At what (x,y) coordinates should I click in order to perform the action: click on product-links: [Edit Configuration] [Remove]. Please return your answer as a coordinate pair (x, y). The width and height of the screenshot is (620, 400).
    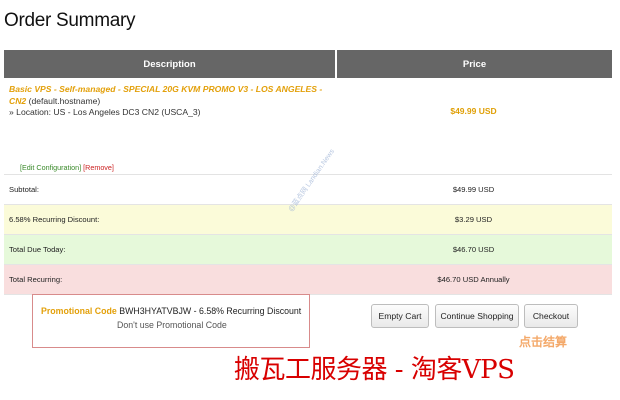
    Looking at the image, I should click on (67, 168).